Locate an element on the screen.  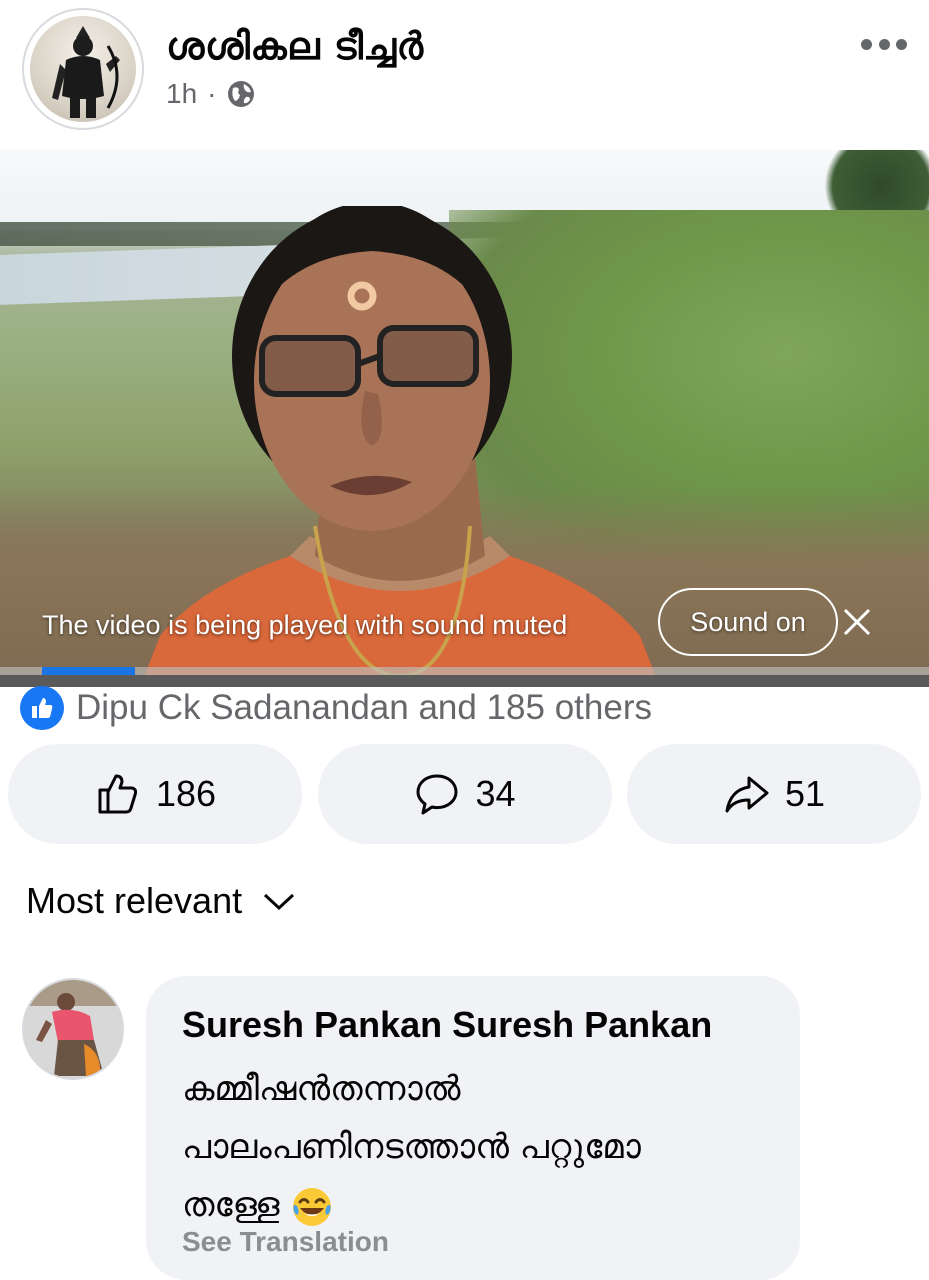
sort-label: Most relevant is located at coordinates (134, 900).